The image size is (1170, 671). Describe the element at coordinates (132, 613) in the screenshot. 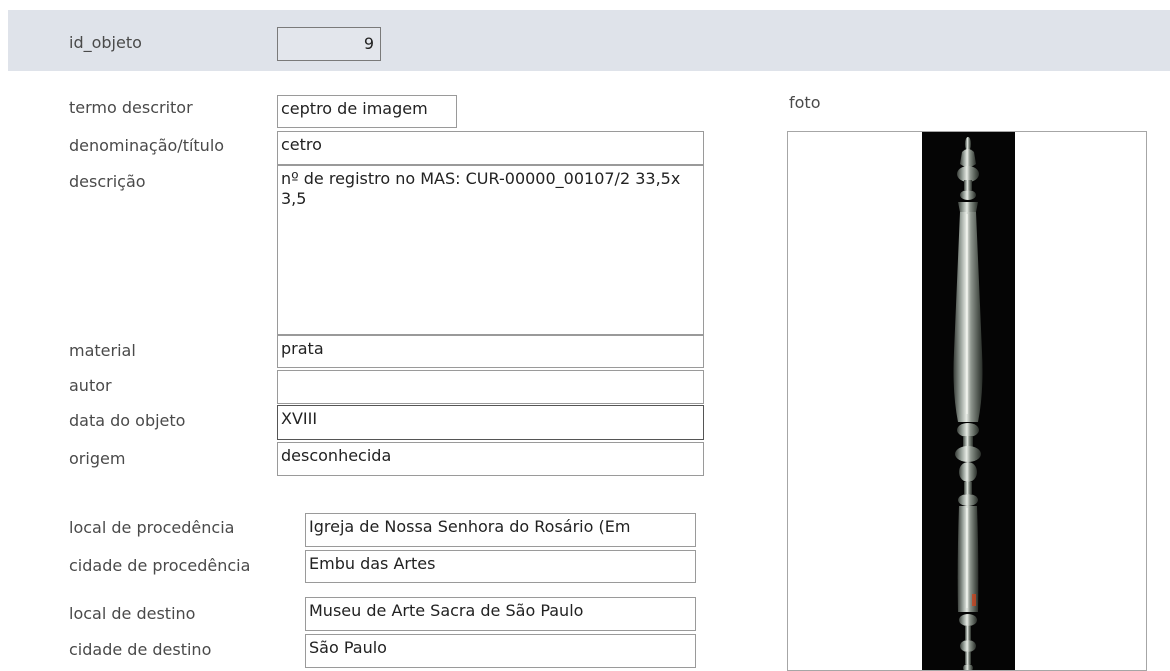

I see `local-destino-label: local de destino` at that location.